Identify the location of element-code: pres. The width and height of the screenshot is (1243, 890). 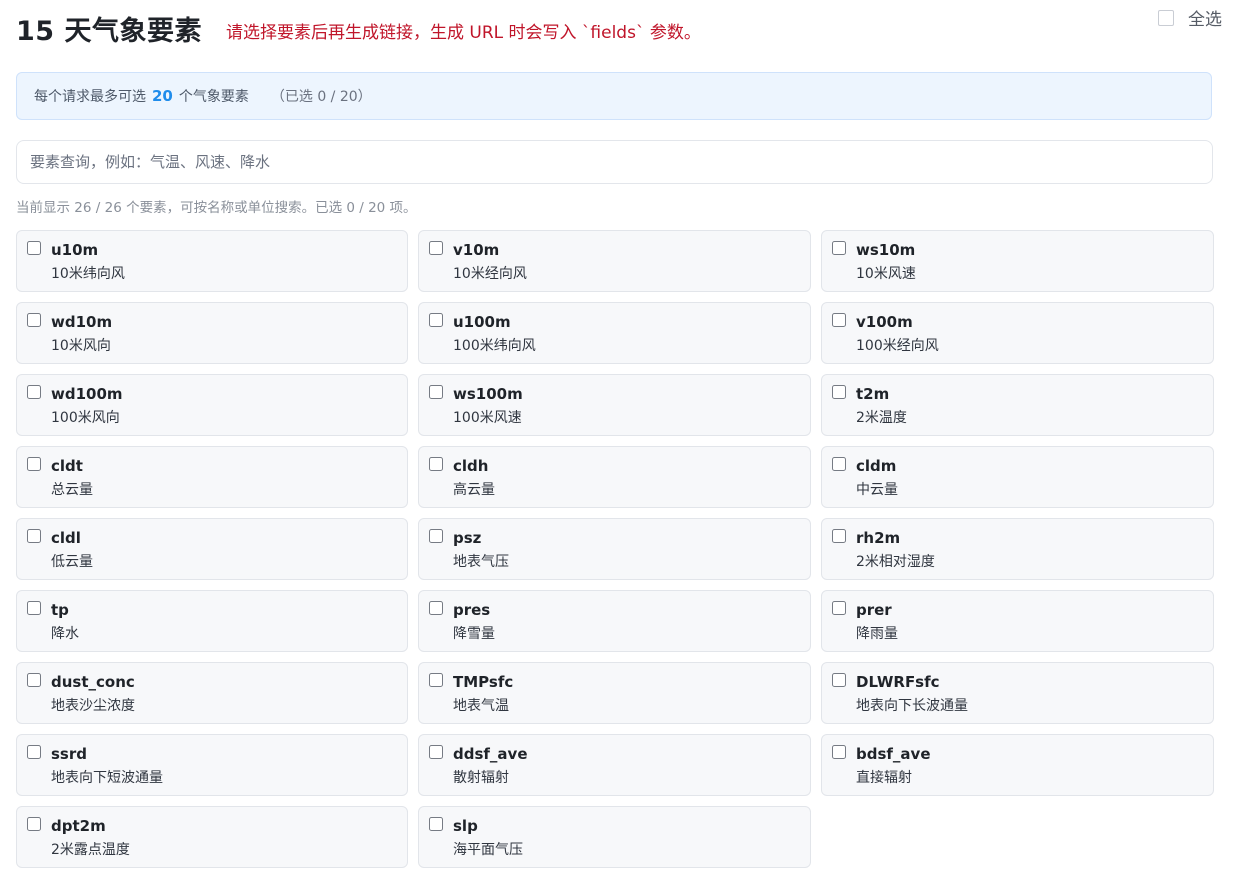
(472, 610).